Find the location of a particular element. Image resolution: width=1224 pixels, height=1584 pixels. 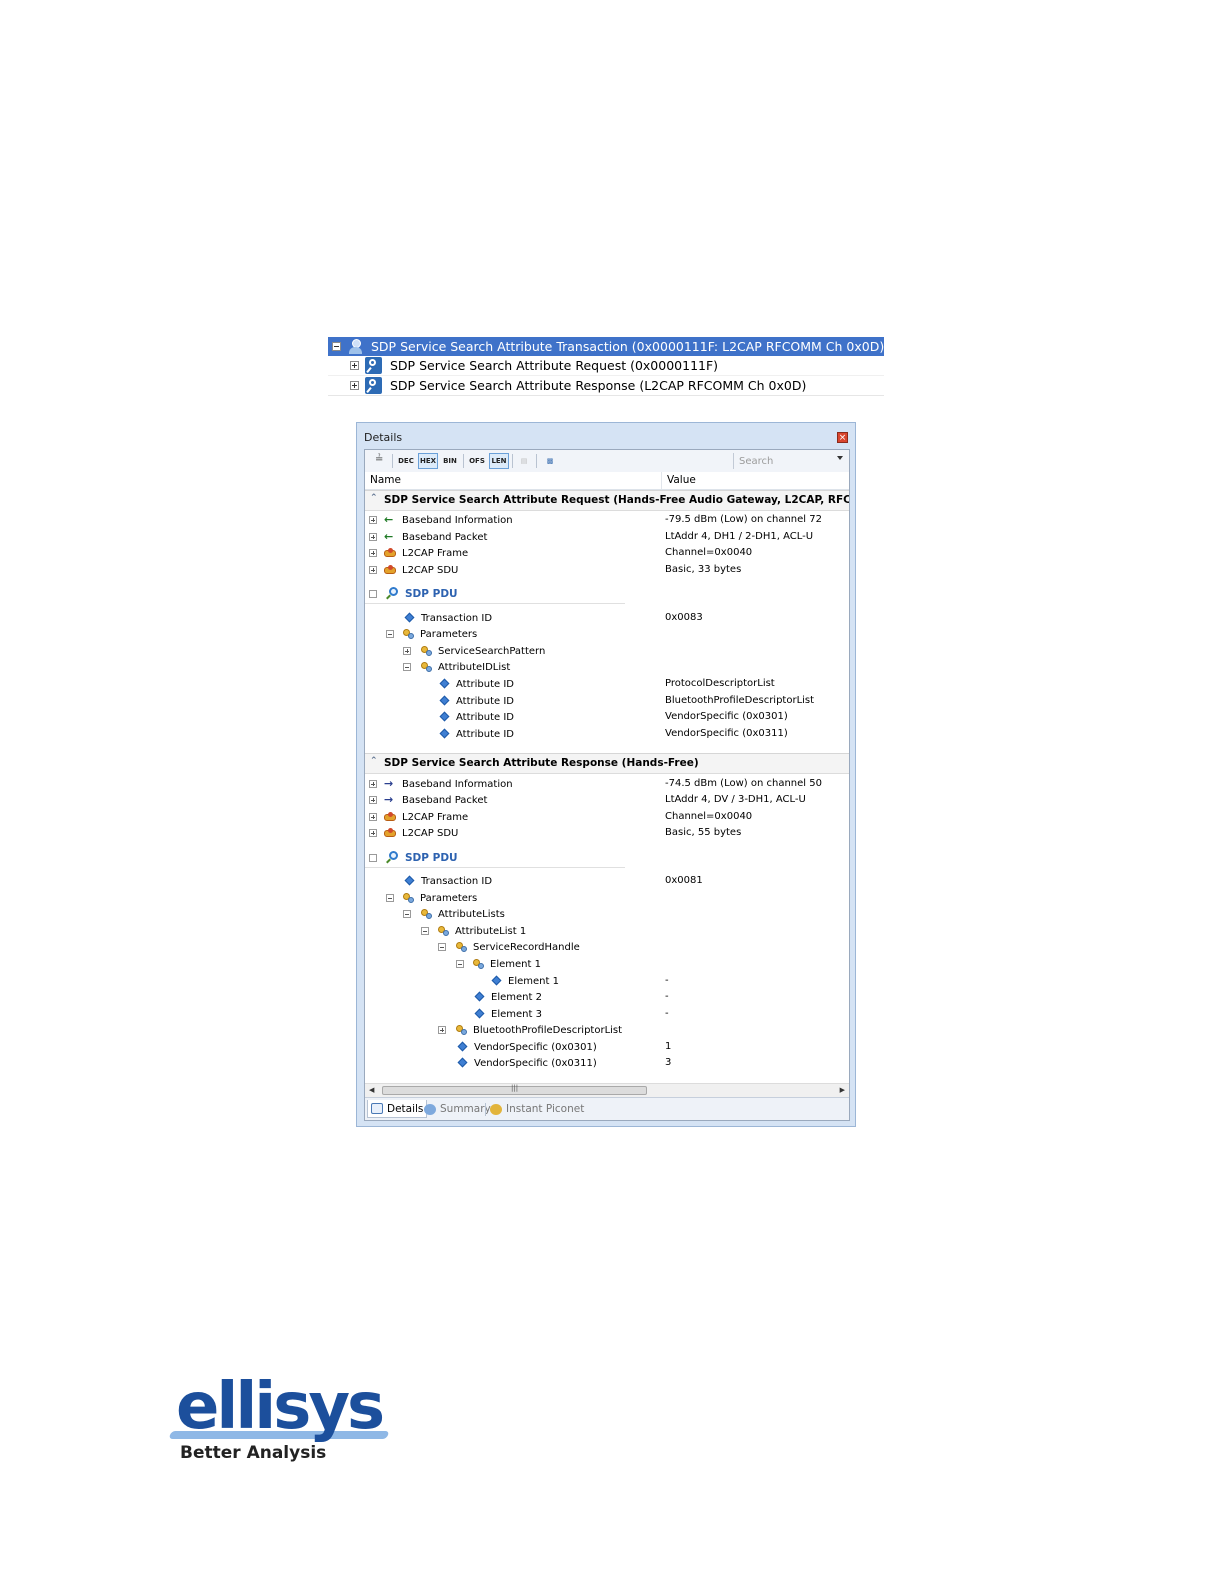

scroll-right-icon: ▶ is located at coordinates (842, 1090).